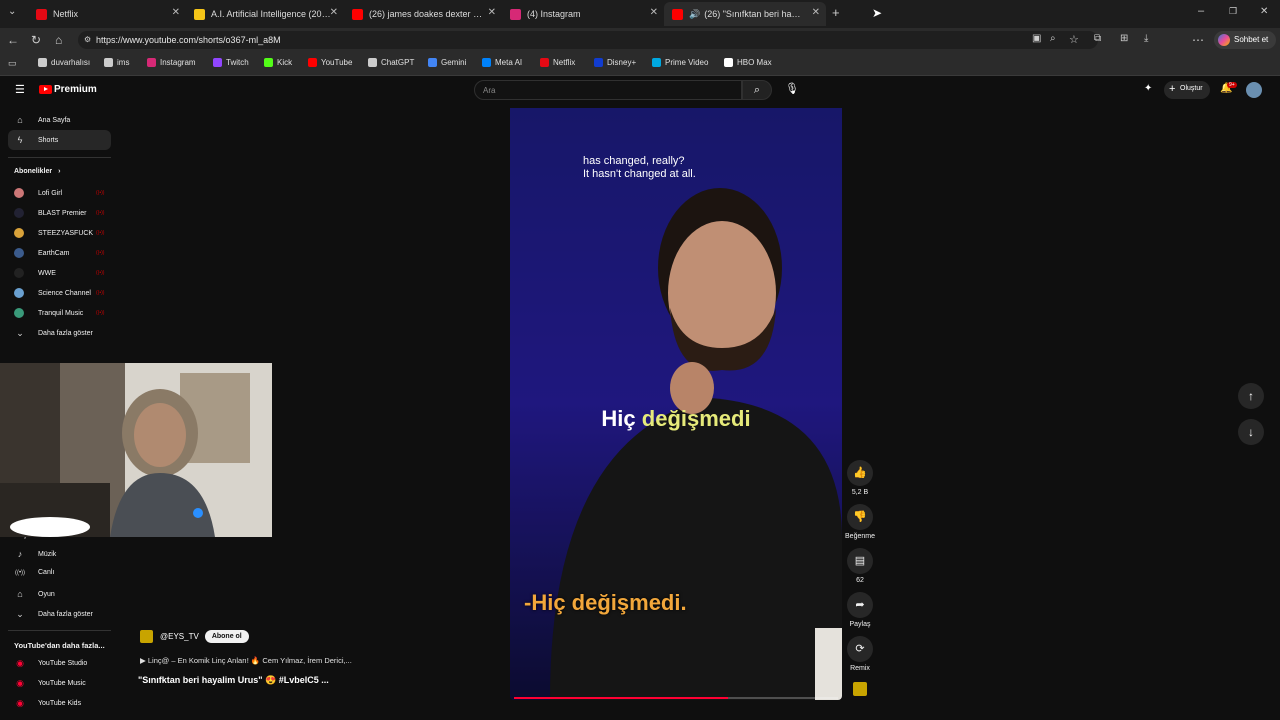 The height and width of the screenshot is (720, 1280). I want to click on search-input: Ara, so click(608, 90).